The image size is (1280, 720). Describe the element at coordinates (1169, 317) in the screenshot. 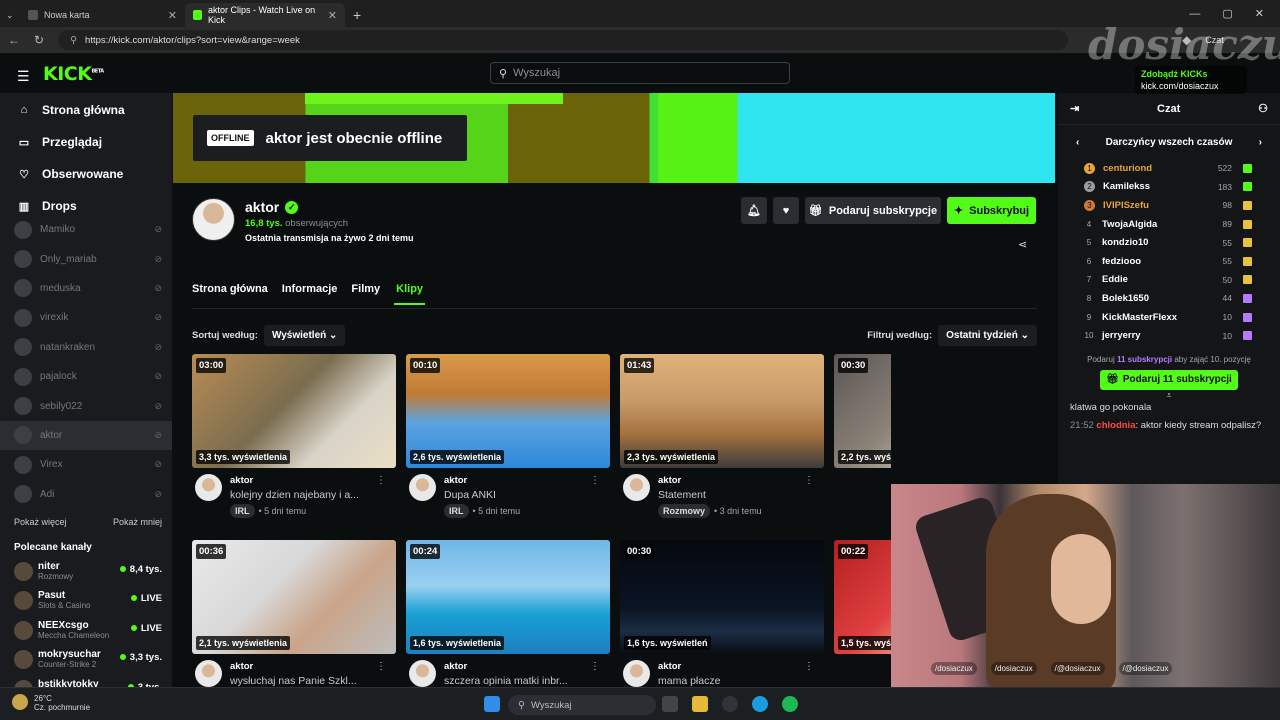

I see `leaderboard-row: 9 KickMasterFlexx 10` at that location.